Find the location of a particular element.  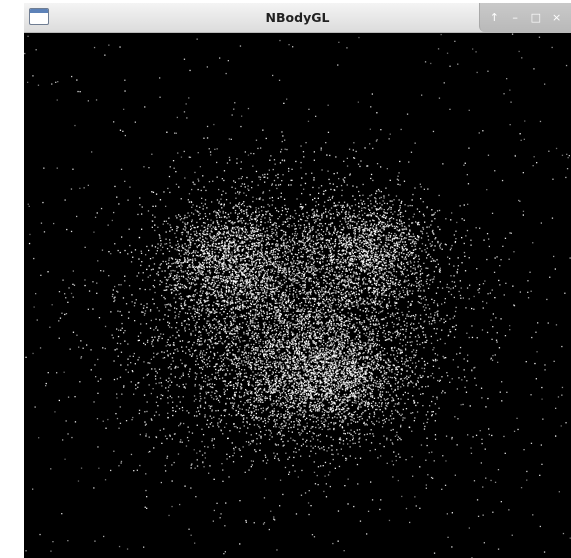

title-bar: NBodyGL ↑ – □ × is located at coordinates (297, 18).